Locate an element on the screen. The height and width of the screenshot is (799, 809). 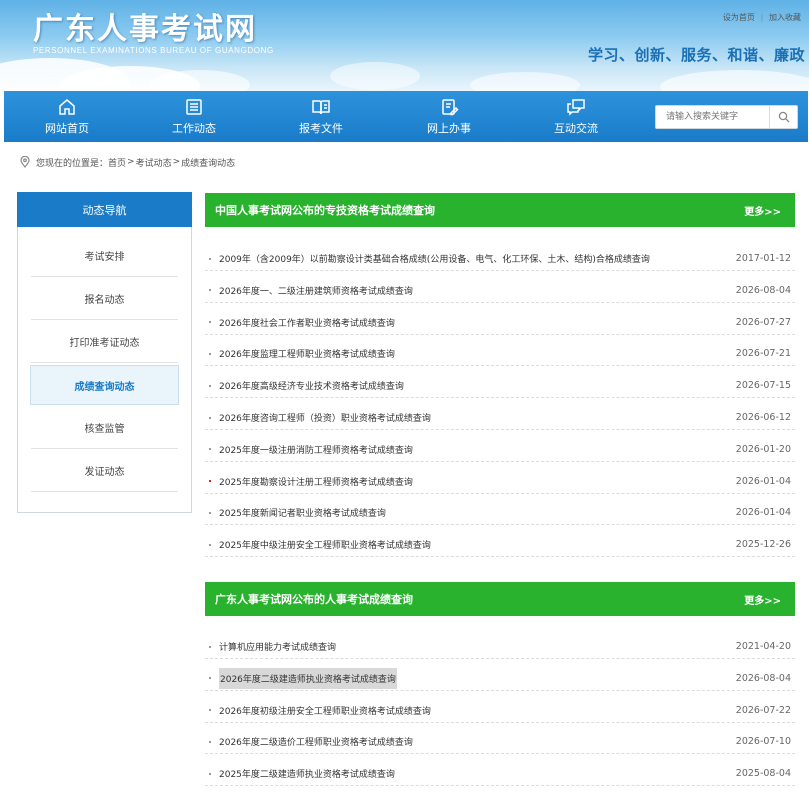
list-item-left: 2026年度二级建造师执业资格考试成绩查询 is located at coordinates (467, 678).